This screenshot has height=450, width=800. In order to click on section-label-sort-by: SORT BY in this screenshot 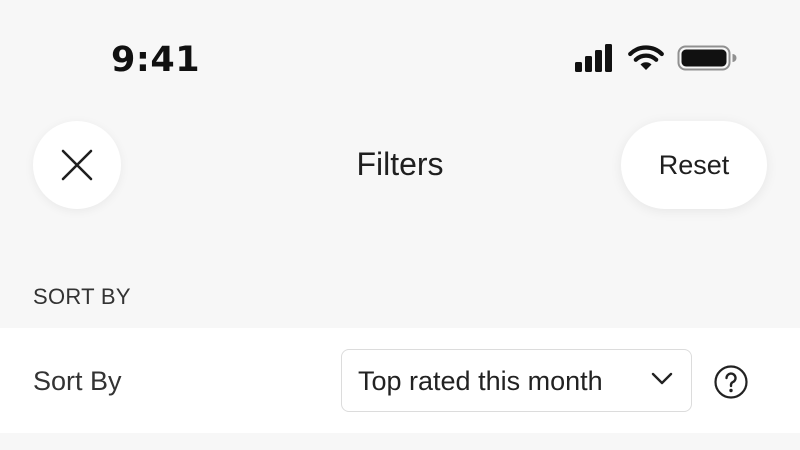, I will do `click(82, 296)`.